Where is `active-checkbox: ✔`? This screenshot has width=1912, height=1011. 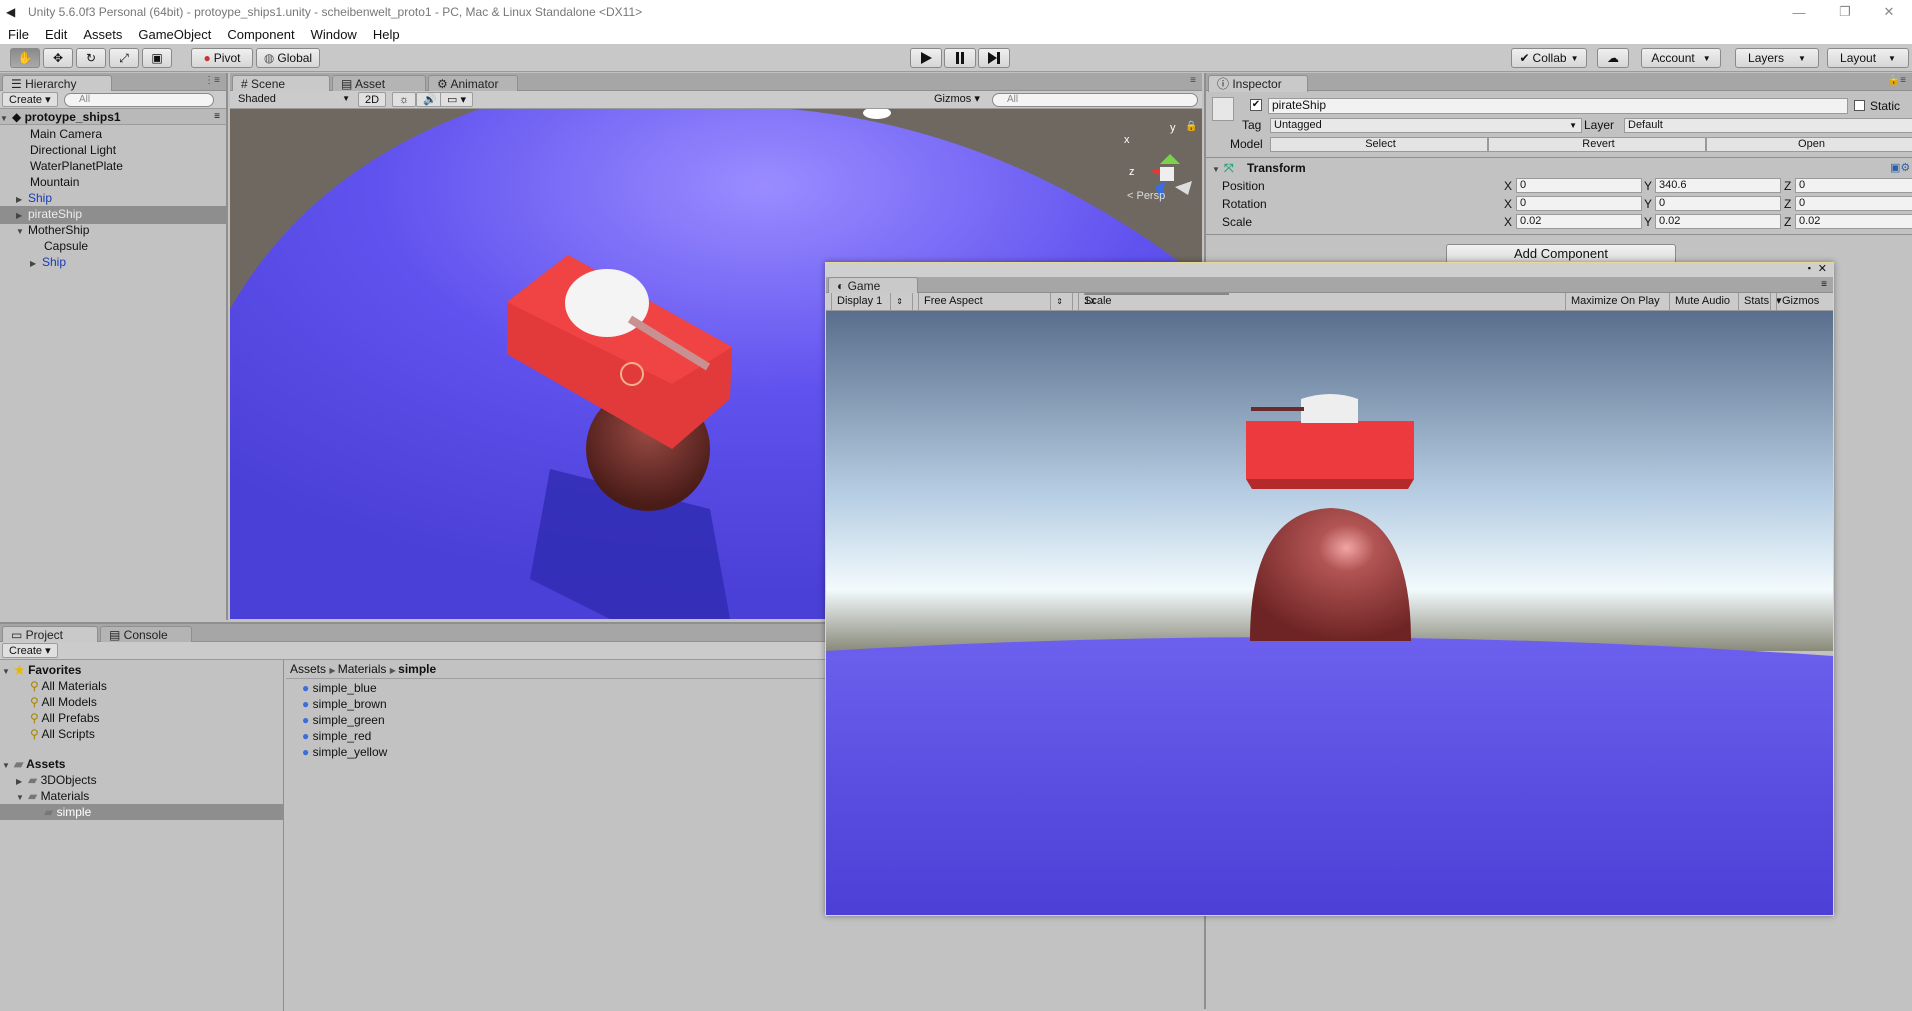
active-checkbox: ✔ is located at coordinates (1256, 105).